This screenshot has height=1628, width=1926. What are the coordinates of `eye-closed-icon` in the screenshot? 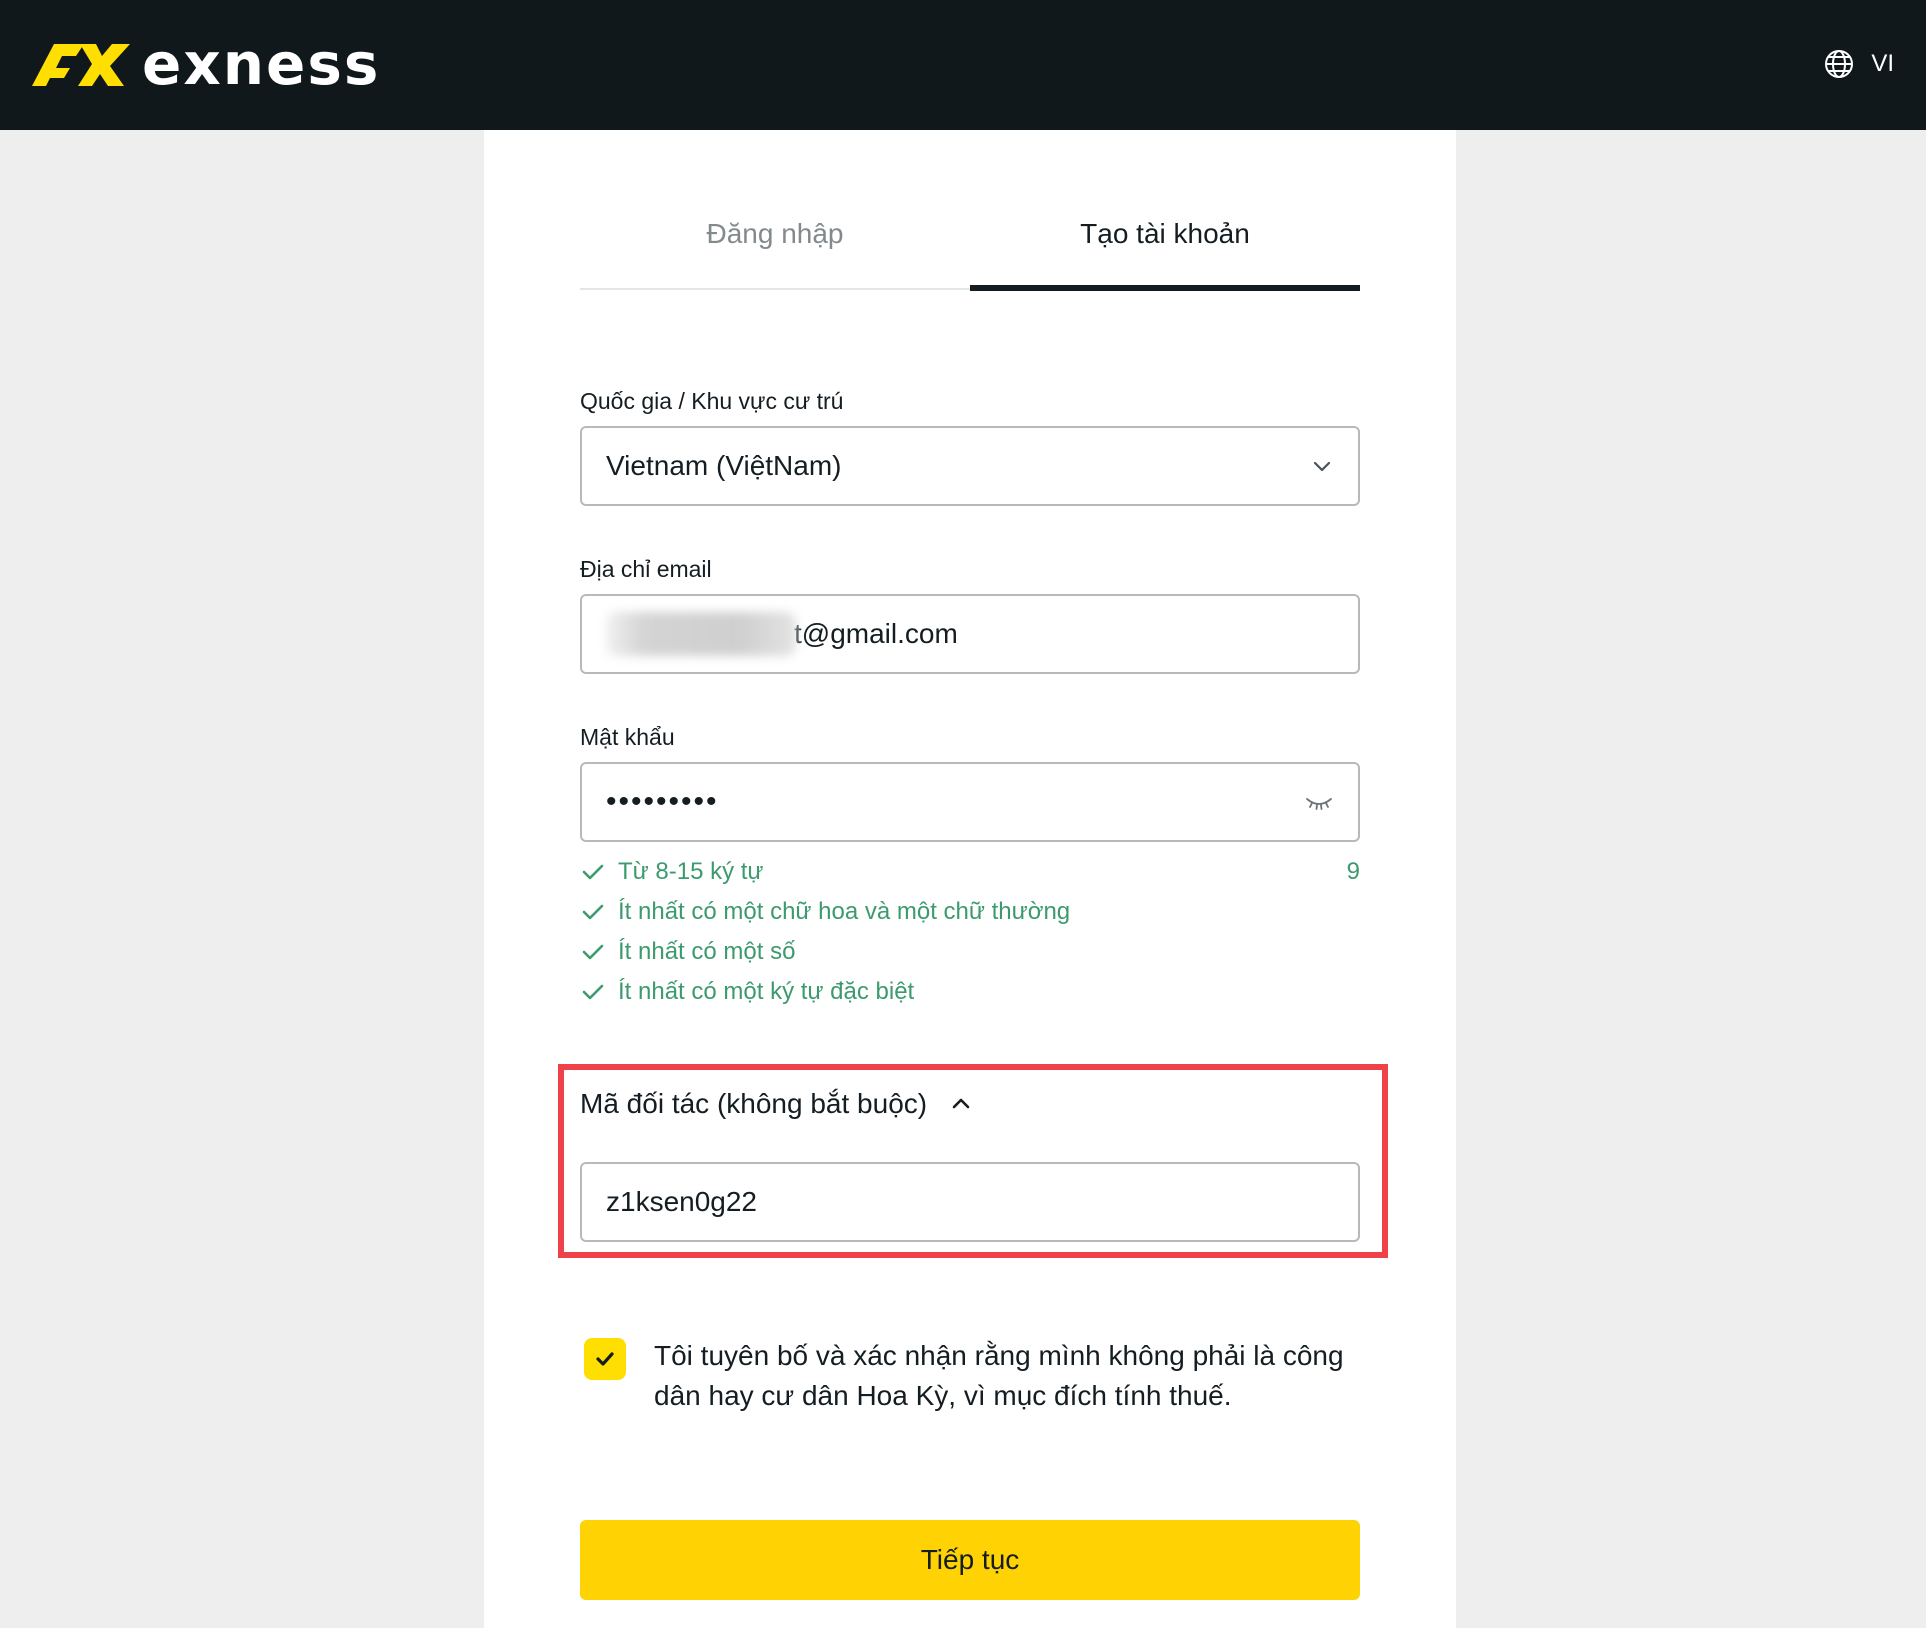 It's located at (1319, 802).